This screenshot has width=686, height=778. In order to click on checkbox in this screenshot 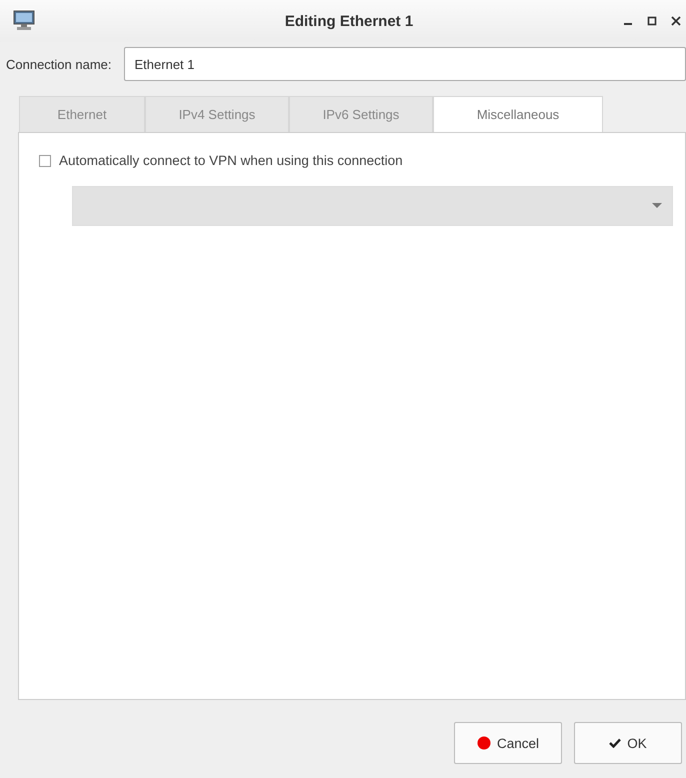, I will do `click(45, 160)`.